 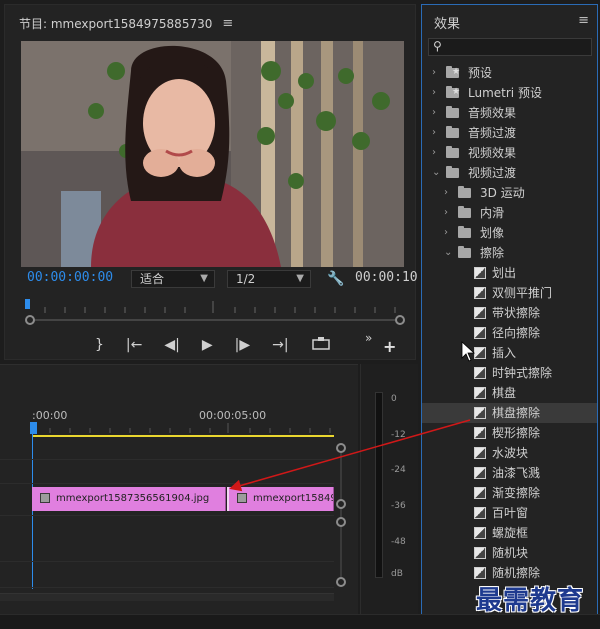 What do you see at coordinates (509, 233) in the screenshot?
I see `effects-tree-item: › 划像` at bounding box center [509, 233].